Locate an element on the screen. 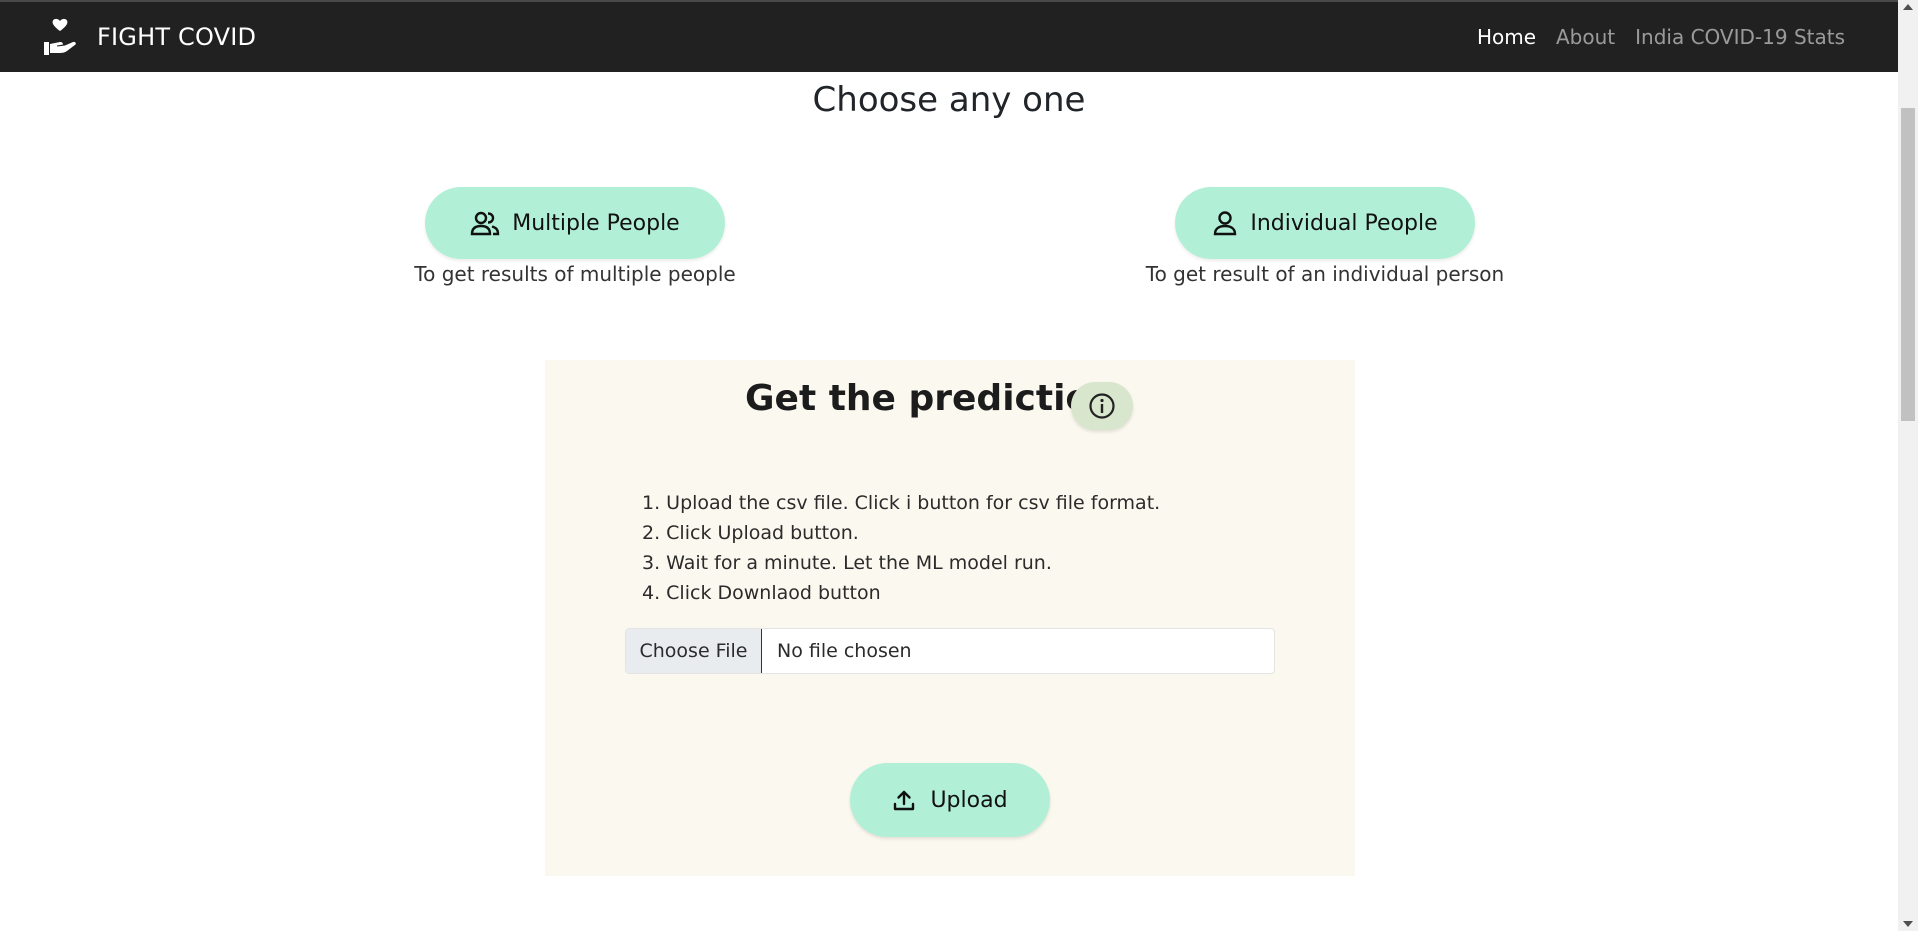 The width and height of the screenshot is (1918, 931). instruction-step: 4. Click Downlaod button is located at coordinates (761, 593).